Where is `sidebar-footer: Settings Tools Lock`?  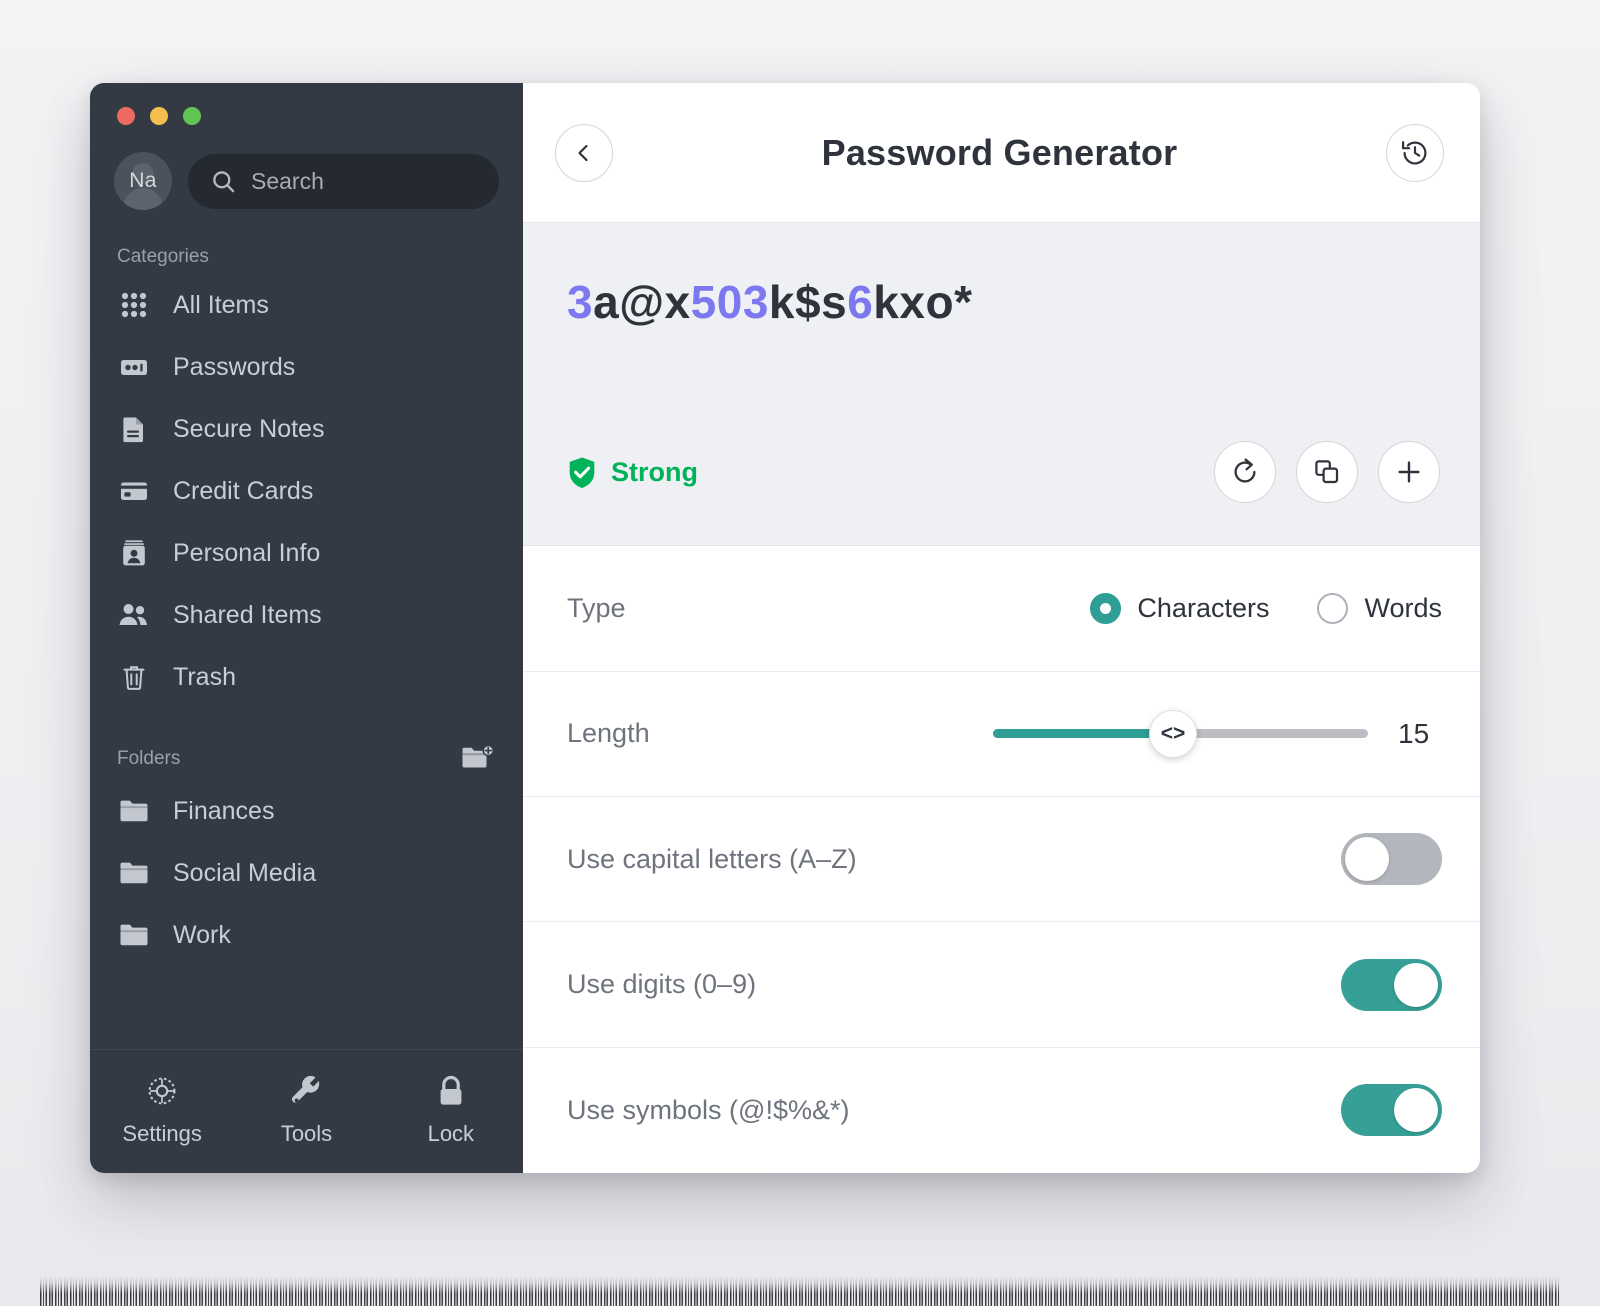
sidebar-footer: Settings Tools Lock is located at coordinates (306, 1111).